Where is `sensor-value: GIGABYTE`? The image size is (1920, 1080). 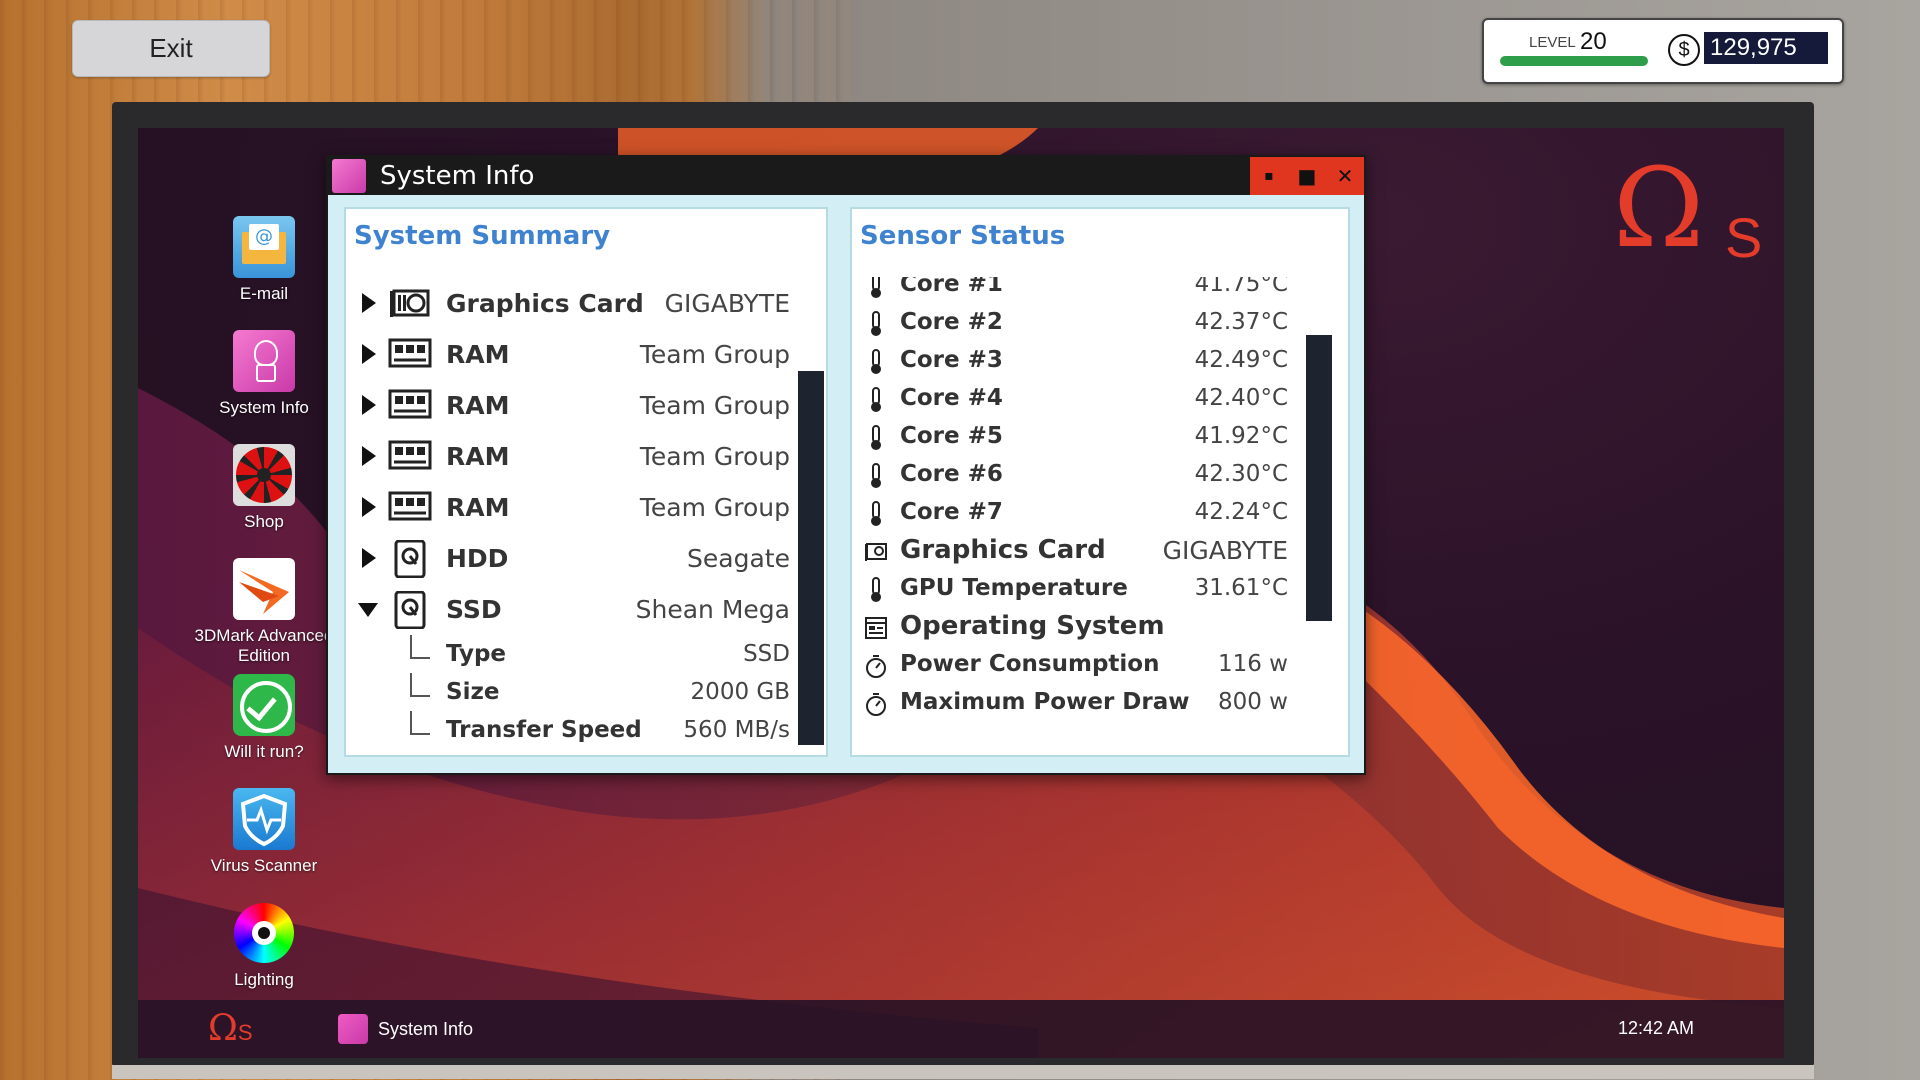 sensor-value: GIGABYTE is located at coordinates (1225, 550).